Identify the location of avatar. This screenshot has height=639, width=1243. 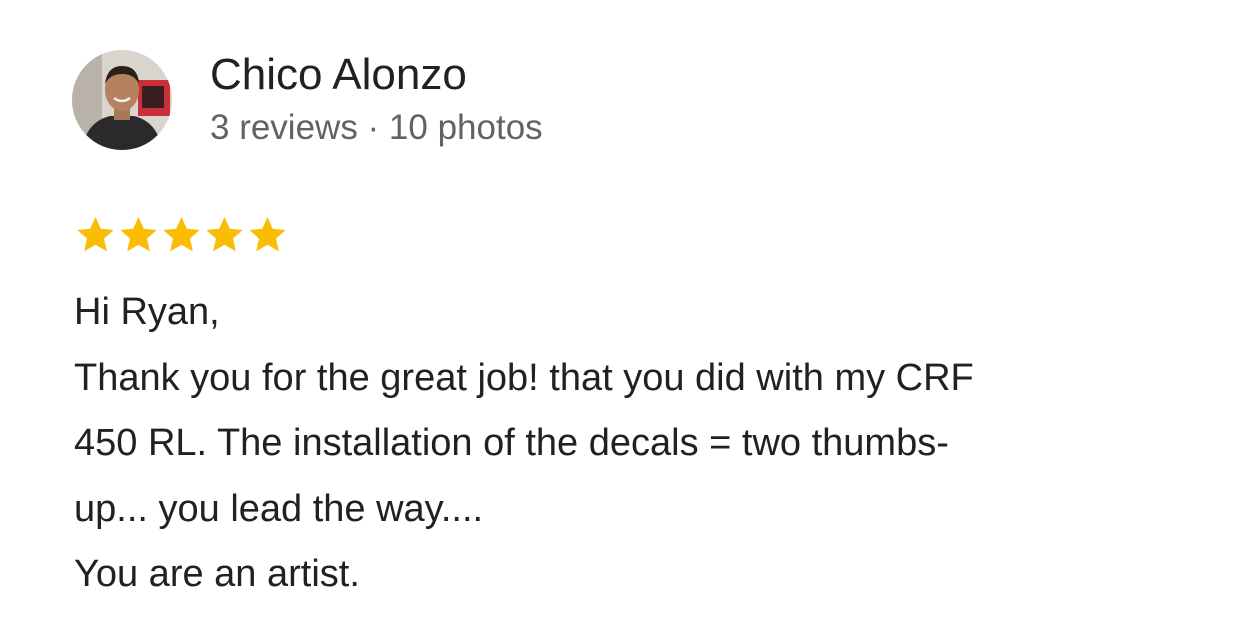
(122, 100).